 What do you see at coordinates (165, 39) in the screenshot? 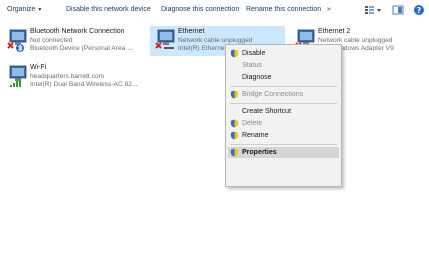
I see `ethernet-network-icon` at bounding box center [165, 39].